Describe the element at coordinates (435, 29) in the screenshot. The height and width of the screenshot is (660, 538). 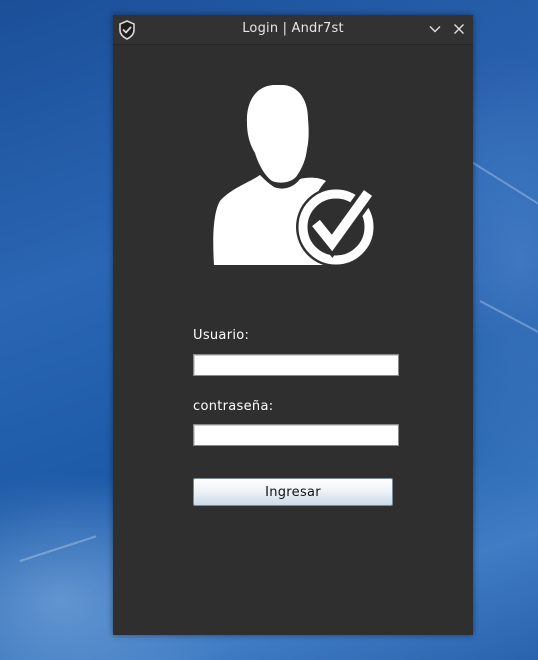
I see `chevron-down-icon` at that location.